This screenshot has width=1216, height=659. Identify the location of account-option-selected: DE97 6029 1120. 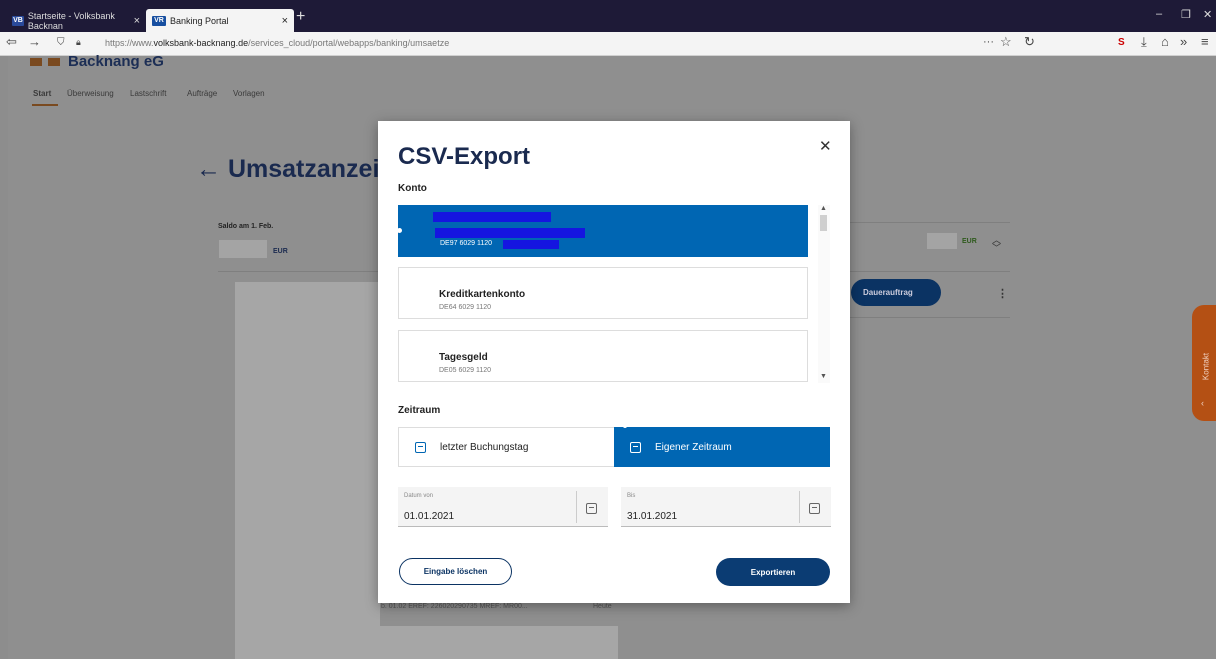
(603, 231).